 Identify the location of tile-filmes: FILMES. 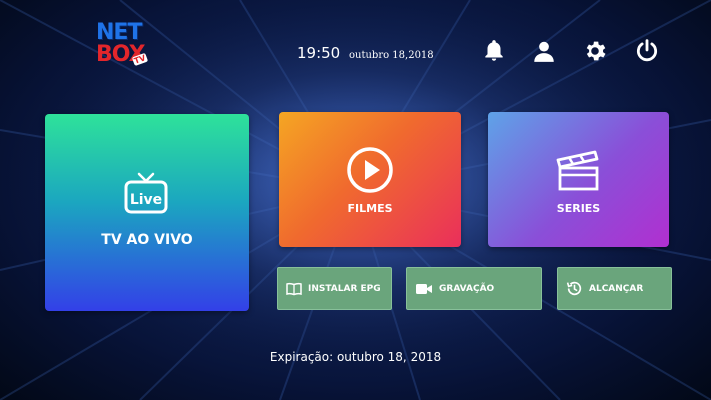
(370, 179).